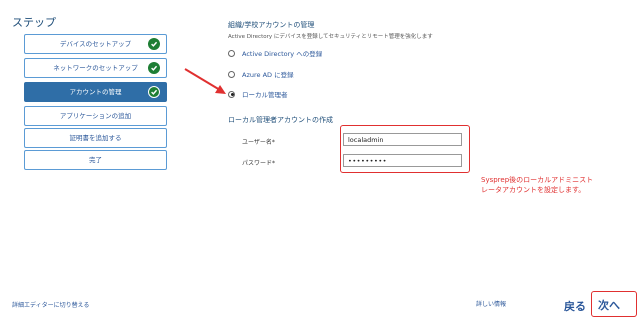 The height and width of the screenshot is (321, 640). I want to click on step-label: 完了, so click(95, 160).